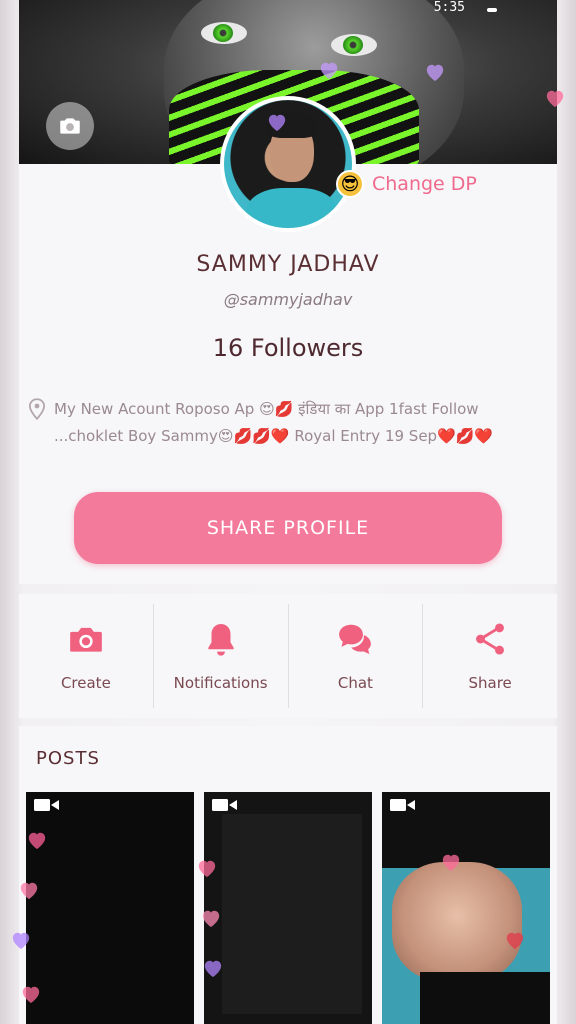 The width and height of the screenshot is (576, 1024). Describe the element at coordinates (292, 208) in the screenshot. I see `avatar-shirt` at that location.